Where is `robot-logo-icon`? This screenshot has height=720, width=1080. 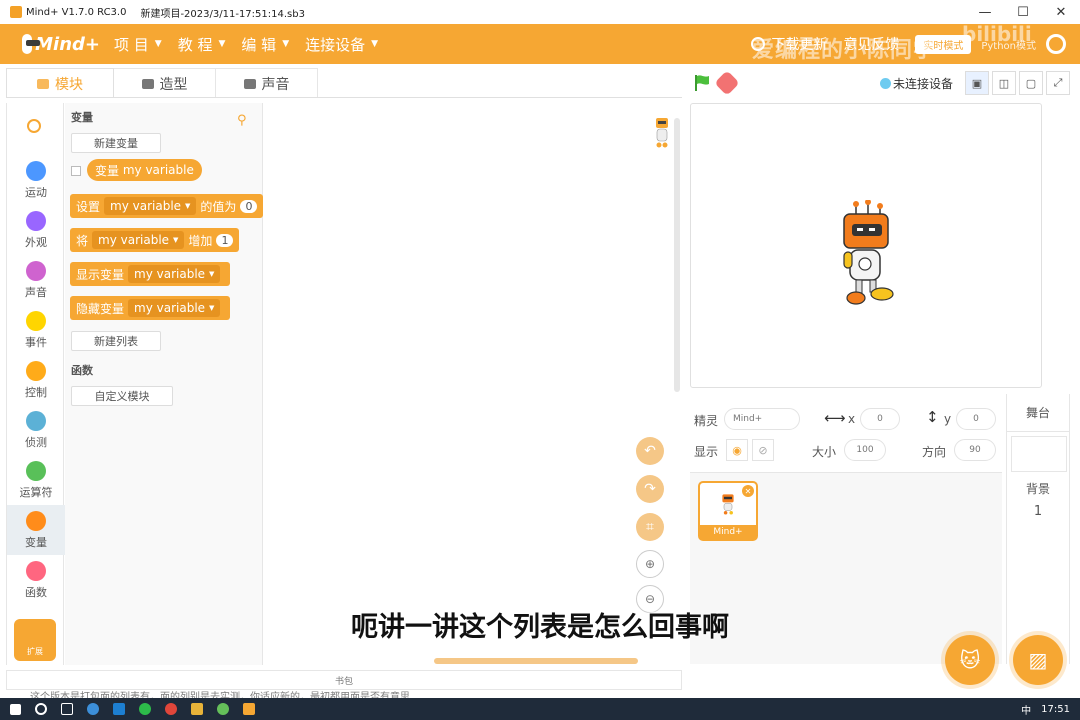
robot-logo-icon is located at coordinates (31, 44).